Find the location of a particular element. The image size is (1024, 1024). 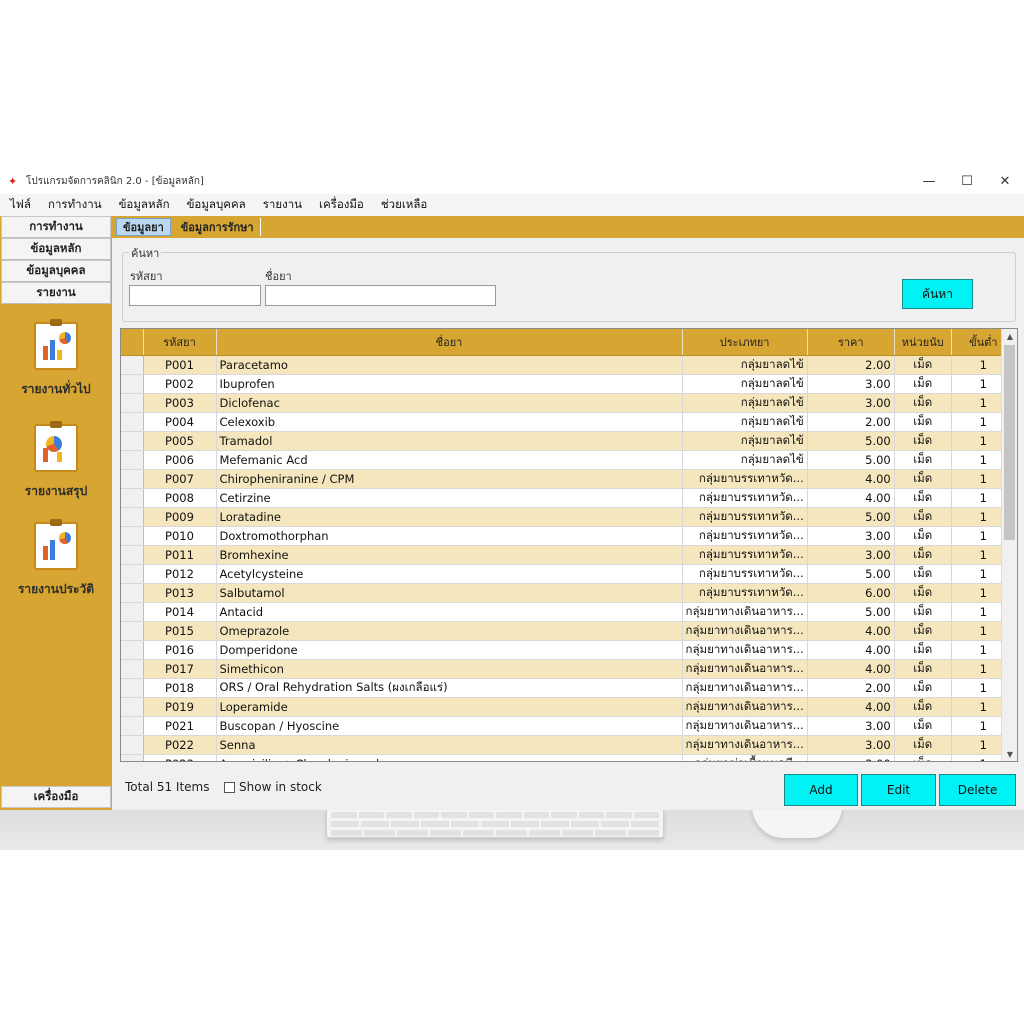

menu-help: ช่วยเหลือ is located at coordinates (404, 205).